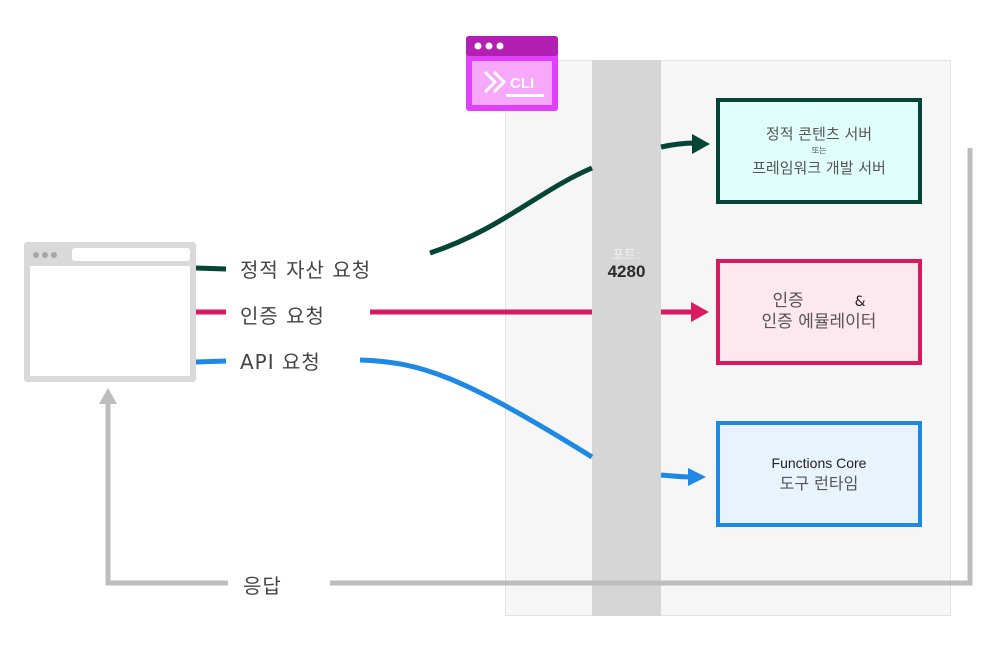  Describe the element at coordinates (306, 270) in the screenshot. I see `static-assets-request-label: 정적 자산 요청` at that location.